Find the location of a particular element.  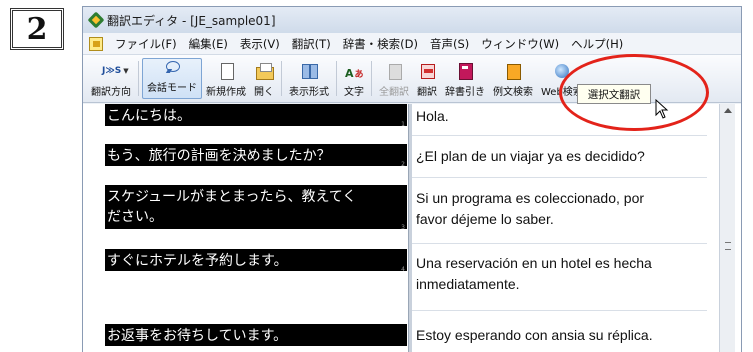

window-title: 翻訳エディタ - [JE_sample01] is located at coordinates (191, 20).